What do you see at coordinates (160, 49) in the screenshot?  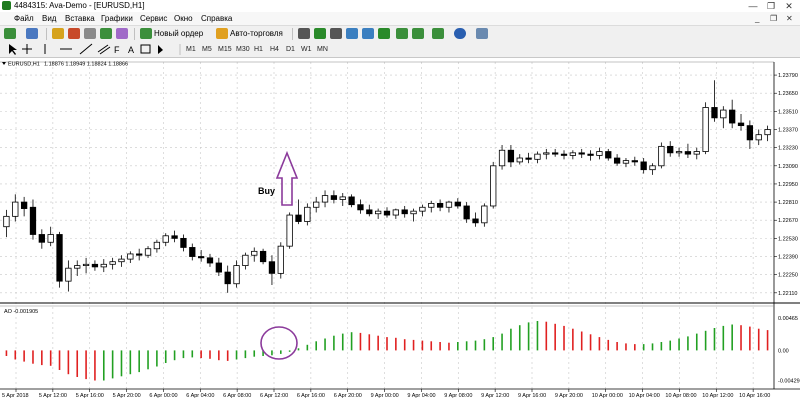 I see `arrows-icon` at bounding box center [160, 49].